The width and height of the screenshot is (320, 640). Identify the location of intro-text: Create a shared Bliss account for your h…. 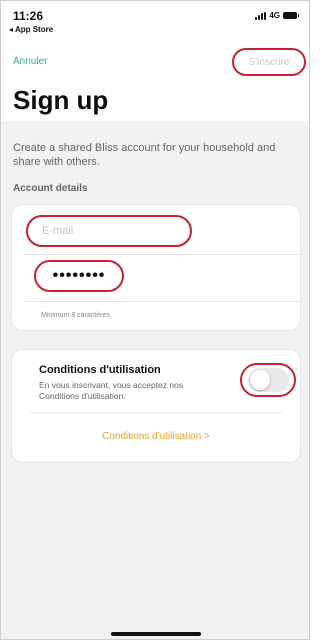
(144, 155).